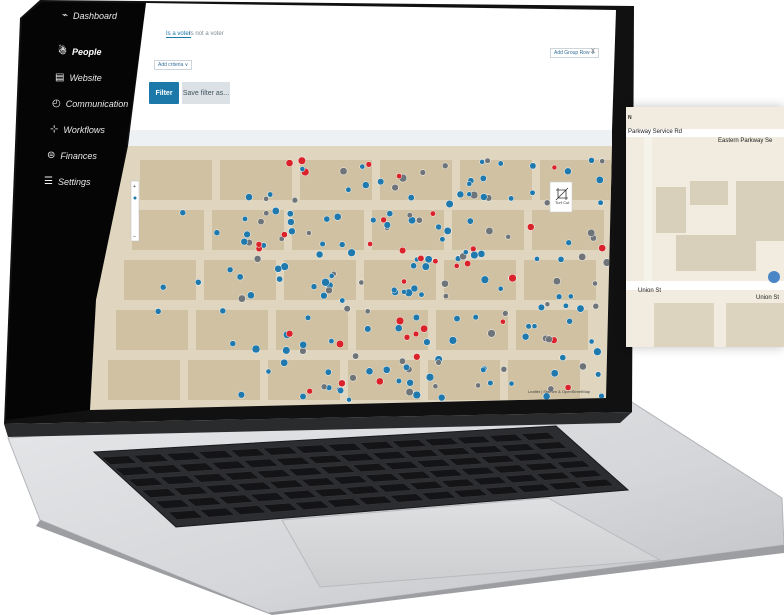 The width and height of the screenshot is (784, 615). I want to click on sidebar-item-people: ☃ People, so click(79, 51).